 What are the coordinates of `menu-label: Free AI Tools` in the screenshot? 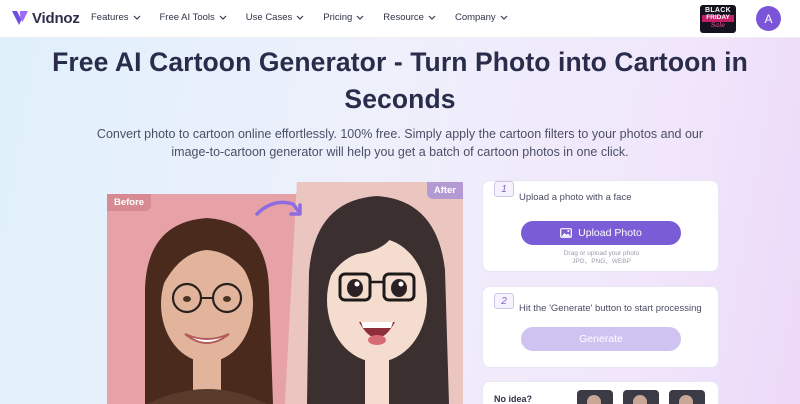 It's located at (187, 17).